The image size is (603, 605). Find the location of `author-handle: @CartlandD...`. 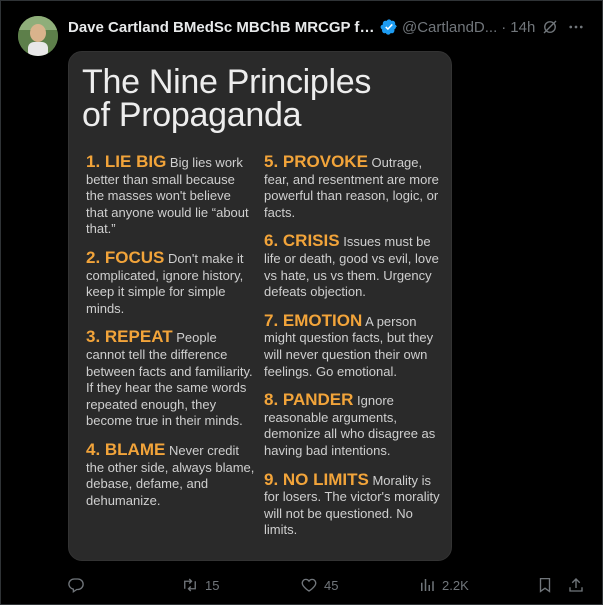

author-handle: @CartlandD... is located at coordinates (449, 27).